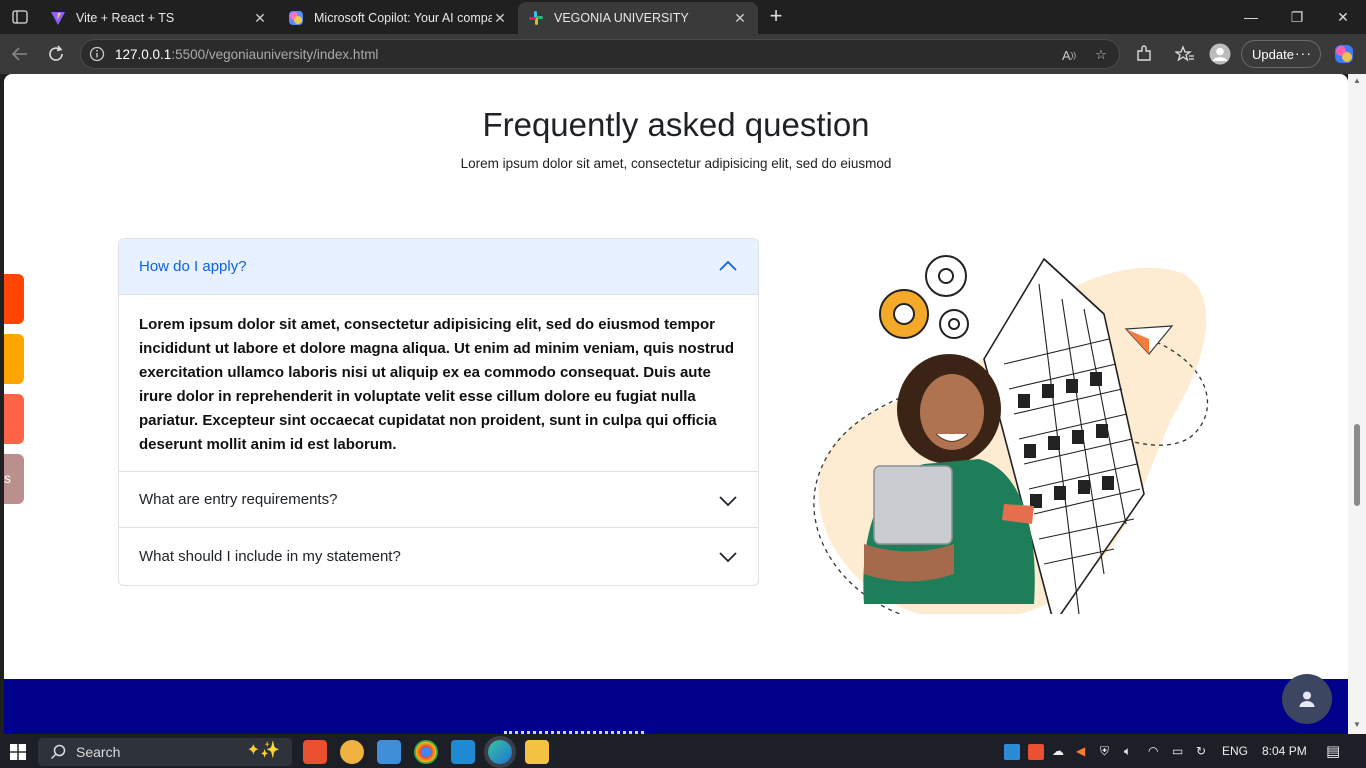  What do you see at coordinates (1251, 17) in the screenshot?
I see `minimize-icon: —` at bounding box center [1251, 17].